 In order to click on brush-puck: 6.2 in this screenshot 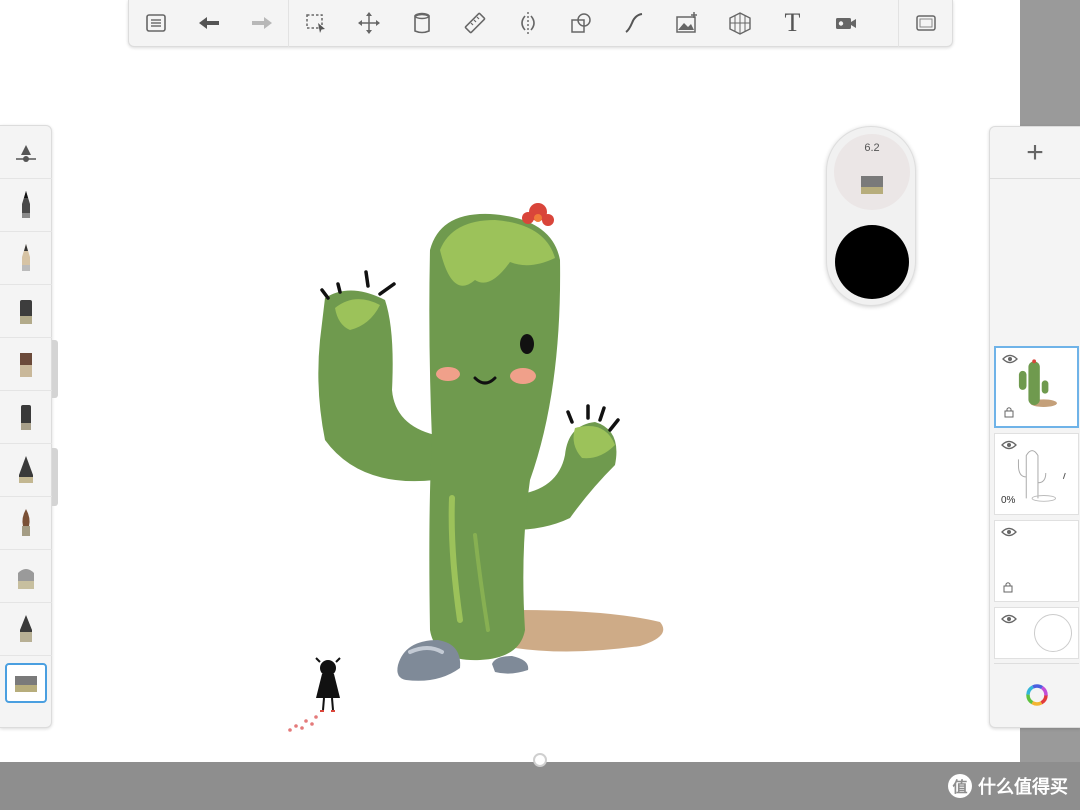, I will do `click(871, 216)`.